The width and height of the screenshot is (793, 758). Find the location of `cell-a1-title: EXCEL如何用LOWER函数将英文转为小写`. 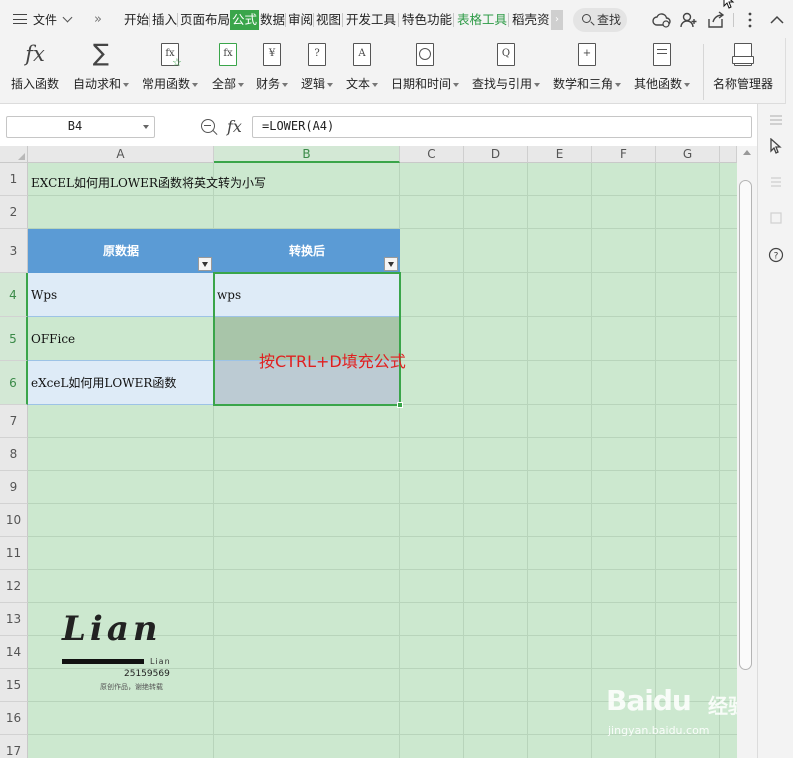

cell-a1-title: EXCEL如何用LOWER函数将英文转为小写 is located at coordinates (148, 182).